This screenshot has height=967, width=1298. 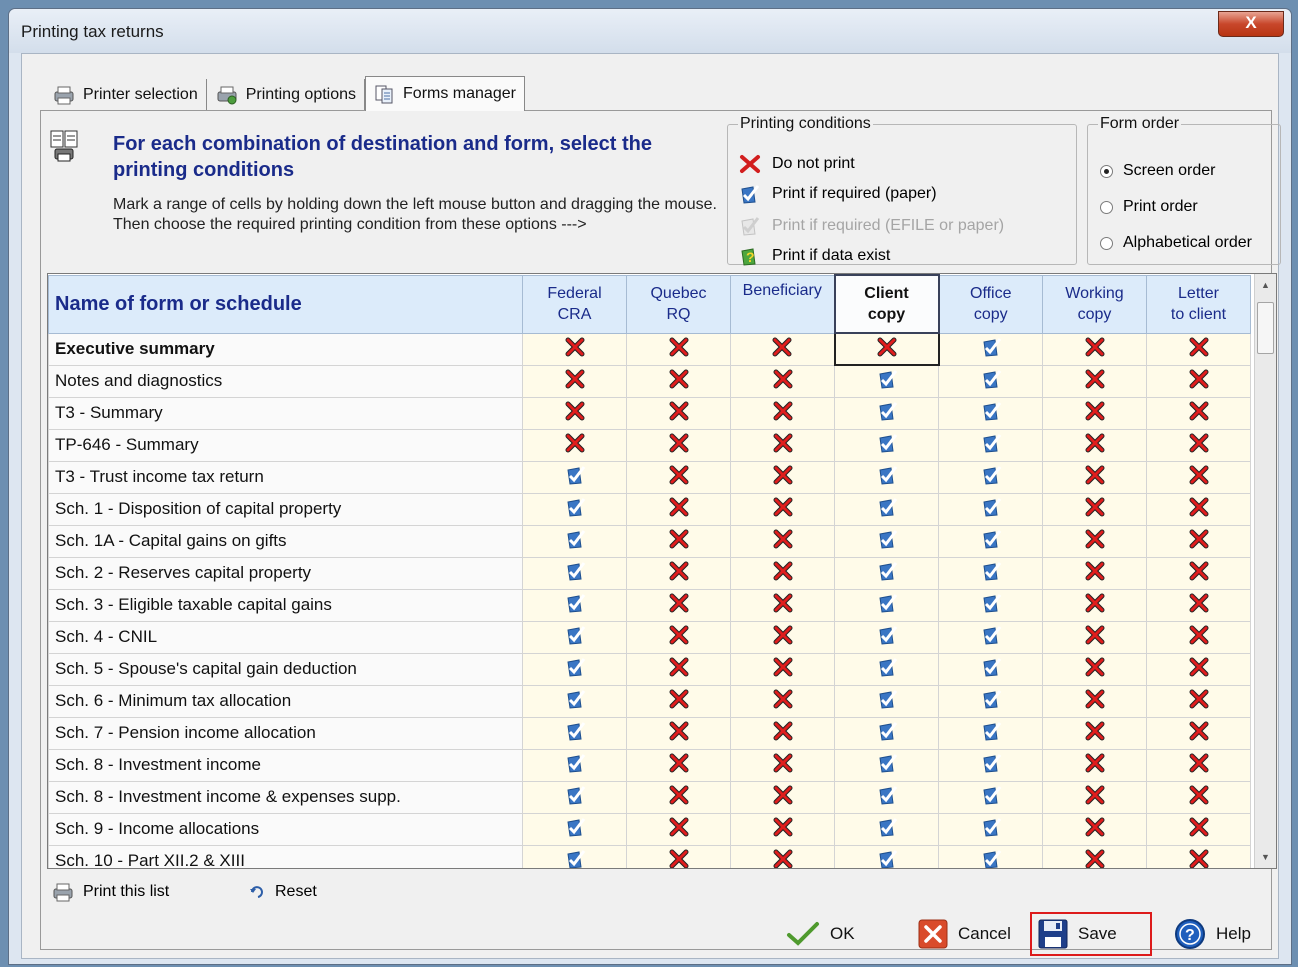 What do you see at coordinates (286, 95) in the screenshot?
I see `tab-printing-options: Printing options` at bounding box center [286, 95].